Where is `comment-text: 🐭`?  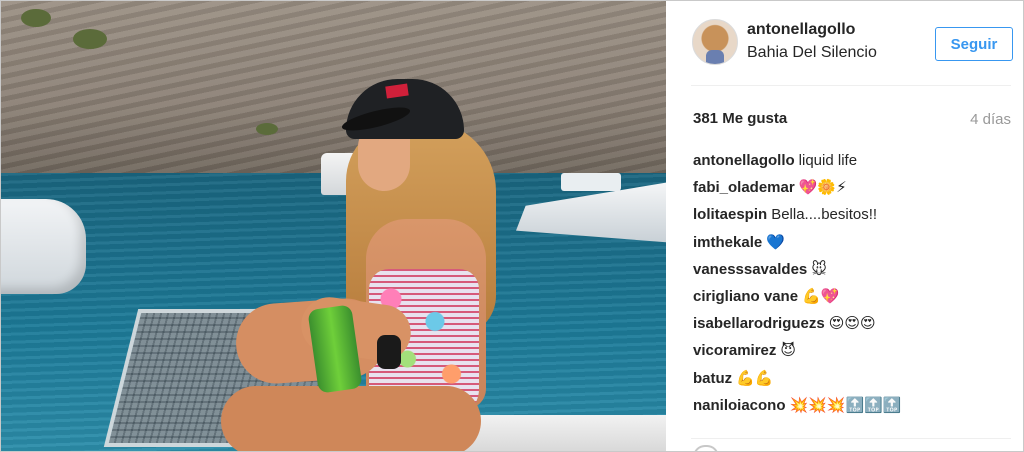
comment-text: 🐭 is located at coordinates (819, 269).